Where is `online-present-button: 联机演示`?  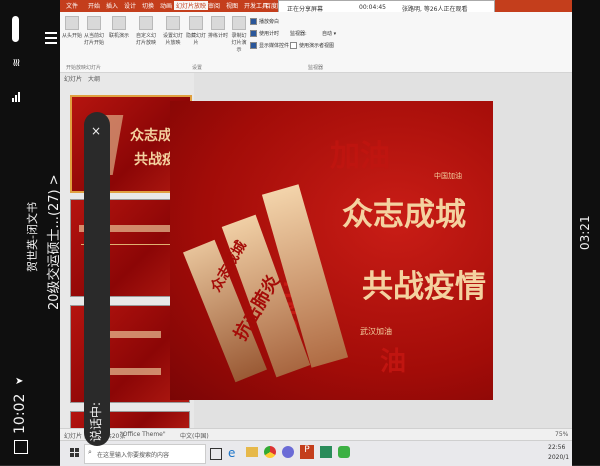 online-present-button: 联机演示 is located at coordinates (119, 27).